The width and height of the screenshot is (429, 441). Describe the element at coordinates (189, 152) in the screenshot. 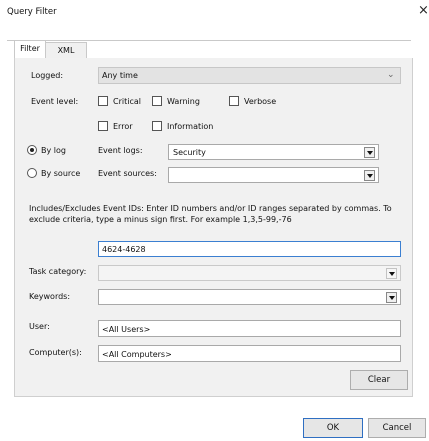

I see `event-logs-value: Security` at that location.